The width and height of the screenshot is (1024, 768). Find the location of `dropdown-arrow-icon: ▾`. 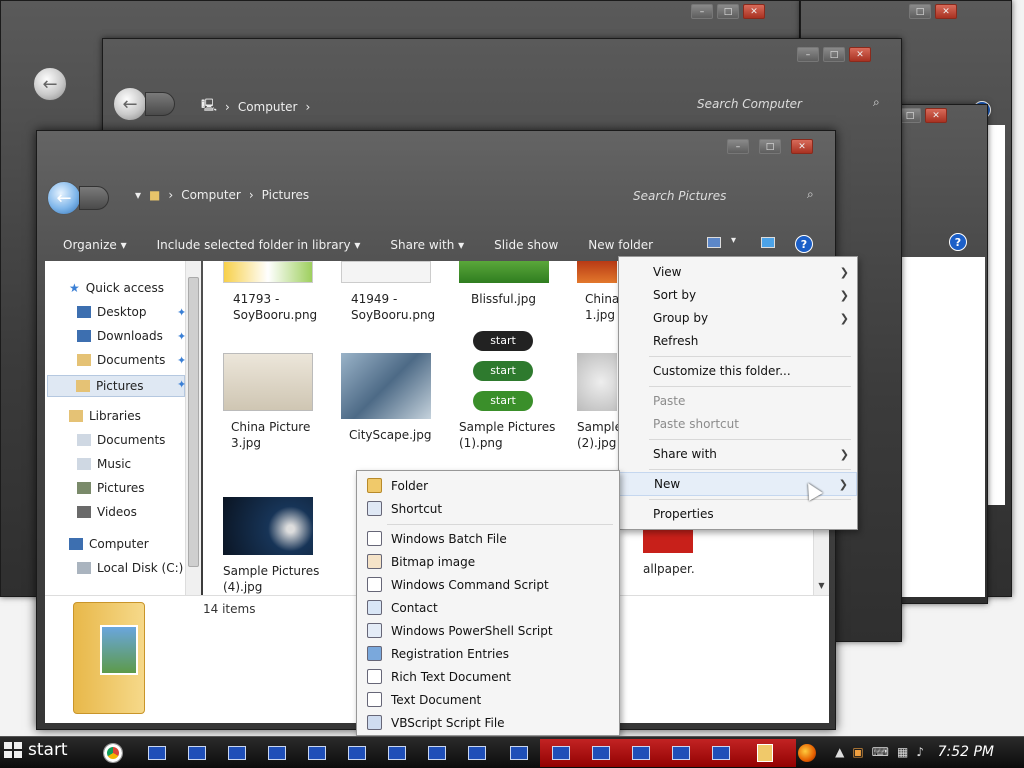

dropdown-arrow-icon: ▾ is located at coordinates (138, 195).